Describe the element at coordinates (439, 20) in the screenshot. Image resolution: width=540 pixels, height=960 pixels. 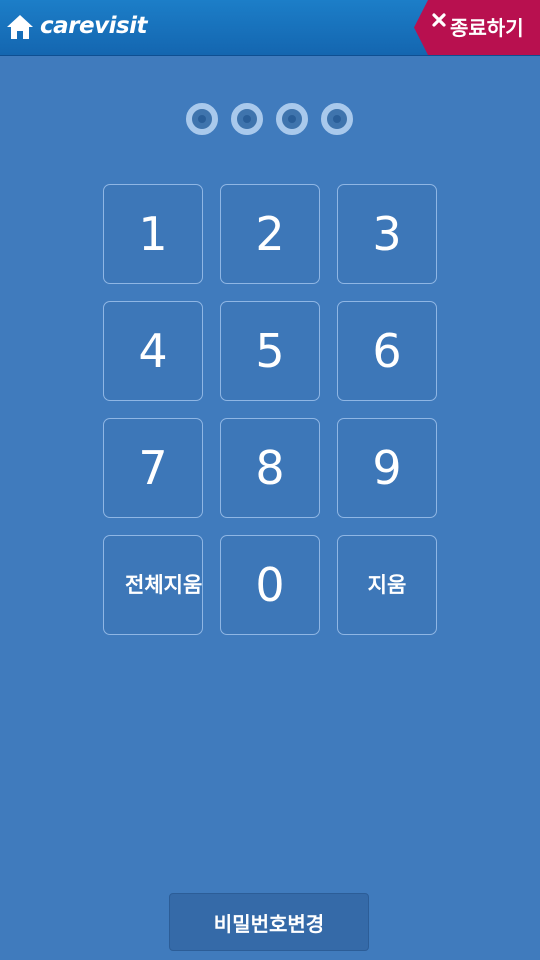
I see `close-icon` at that location.